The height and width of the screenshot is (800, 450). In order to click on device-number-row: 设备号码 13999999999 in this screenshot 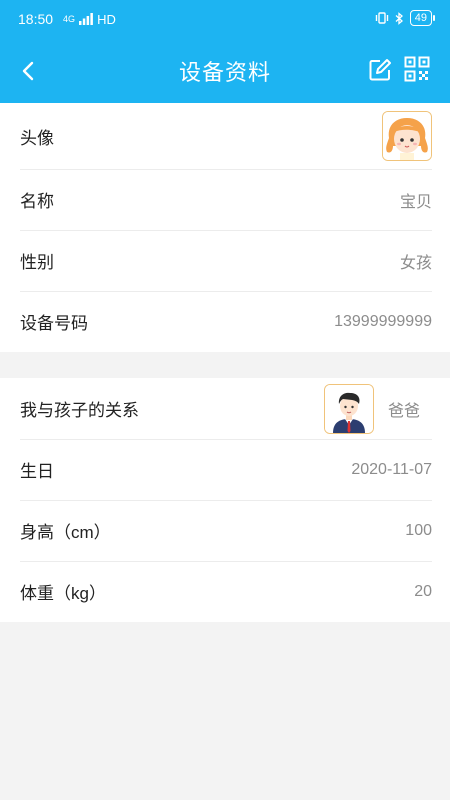, I will do `click(225, 321)`.